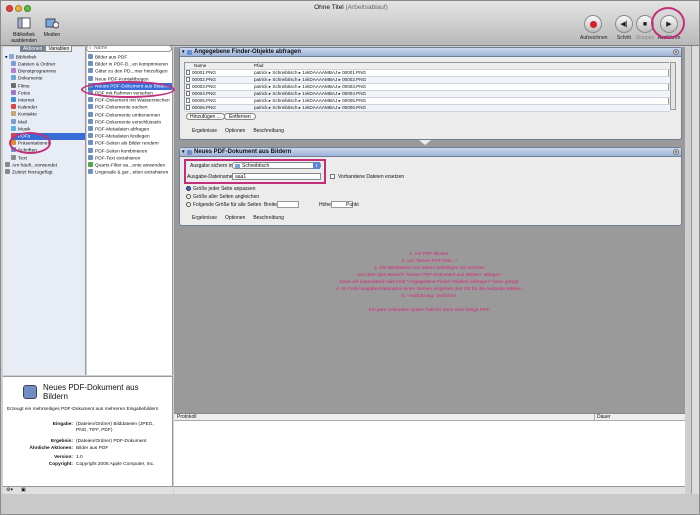 The width and height of the screenshot is (700, 515). What do you see at coordinates (593, 24) in the screenshot?
I see `record-icon` at bounding box center [593, 24].